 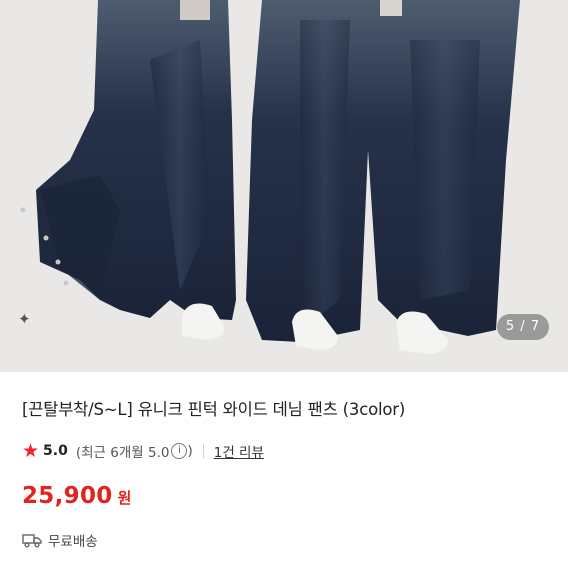 I want to click on sparkle-icon: ✦, so click(x=24, y=319).